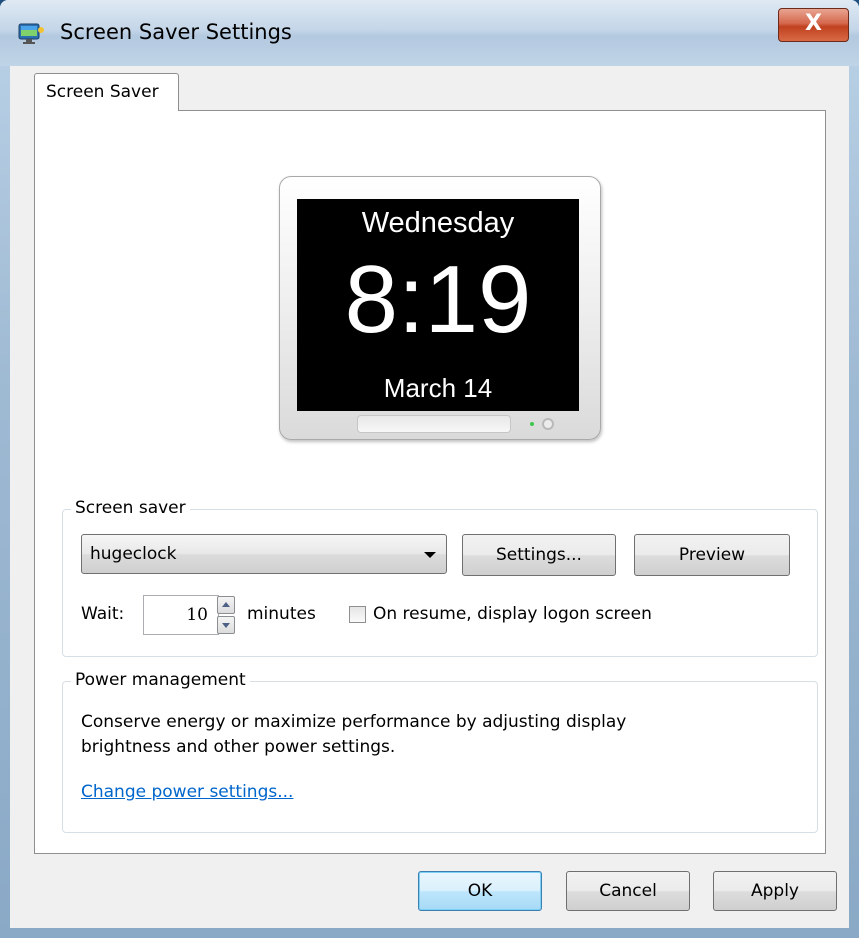 The height and width of the screenshot is (938, 859). I want to click on spin-down-icon, so click(226, 625).